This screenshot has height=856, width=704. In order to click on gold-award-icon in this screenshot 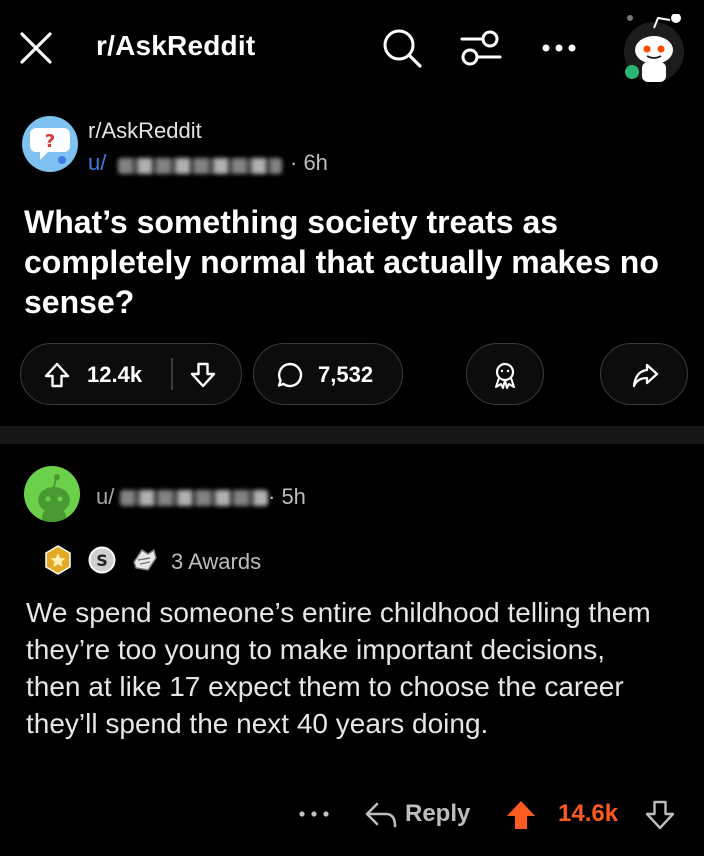, I will do `click(58, 560)`.